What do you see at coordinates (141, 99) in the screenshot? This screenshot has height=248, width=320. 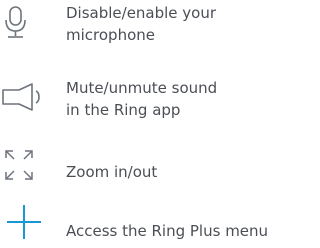 I see `sound-description: Mute/unmute sound in the Ring app` at bounding box center [141, 99].